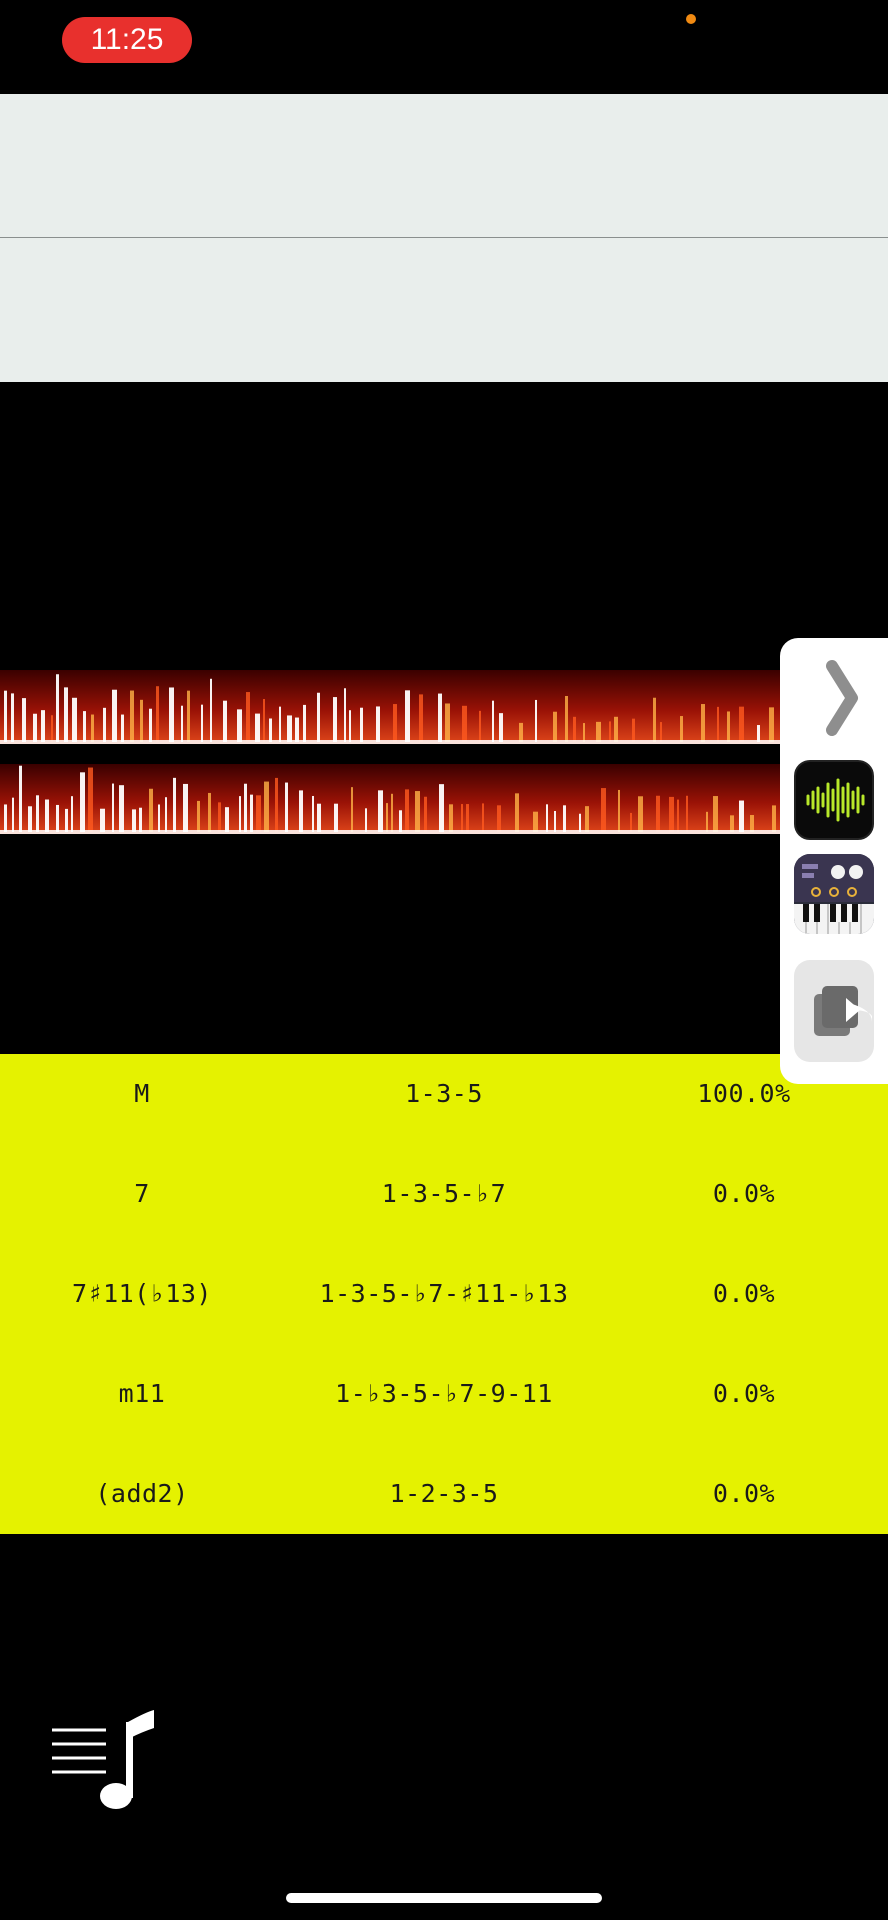 The image size is (888, 1920). Describe the element at coordinates (142, 1193) in the screenshot. I see `chord-name: 7` at that location.